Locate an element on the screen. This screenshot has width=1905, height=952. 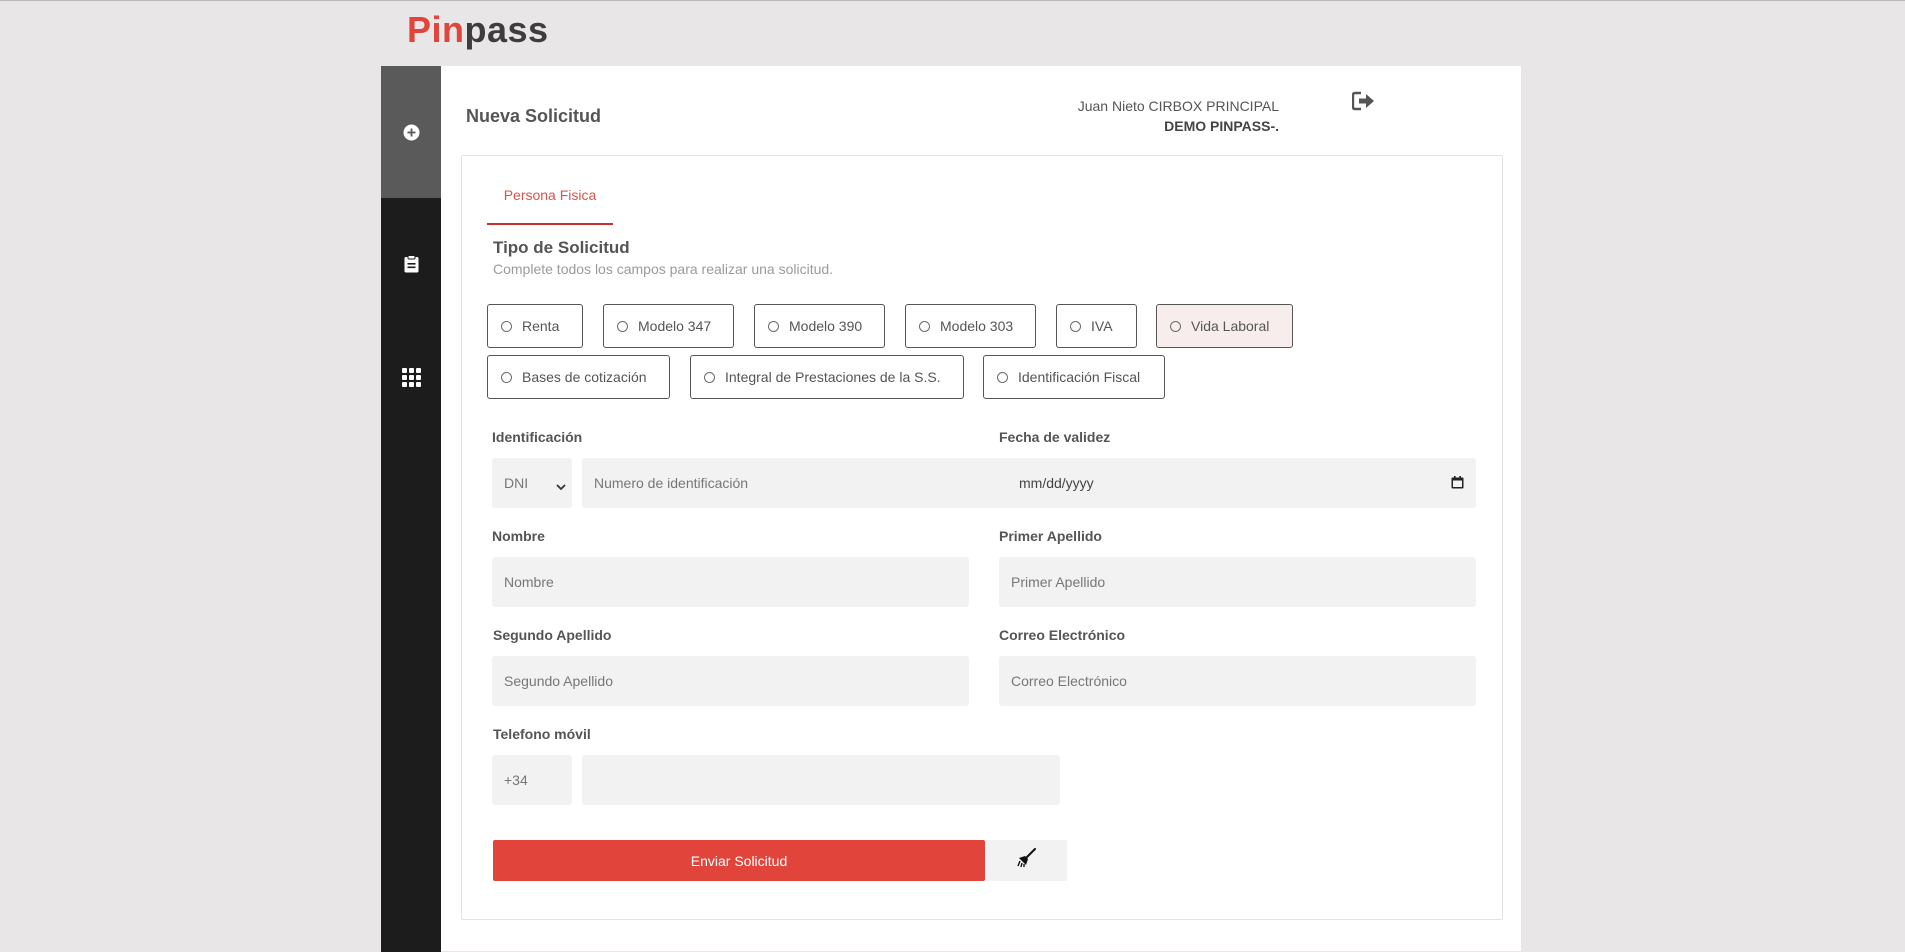
telefono-input is located at coordinates (821, 780).